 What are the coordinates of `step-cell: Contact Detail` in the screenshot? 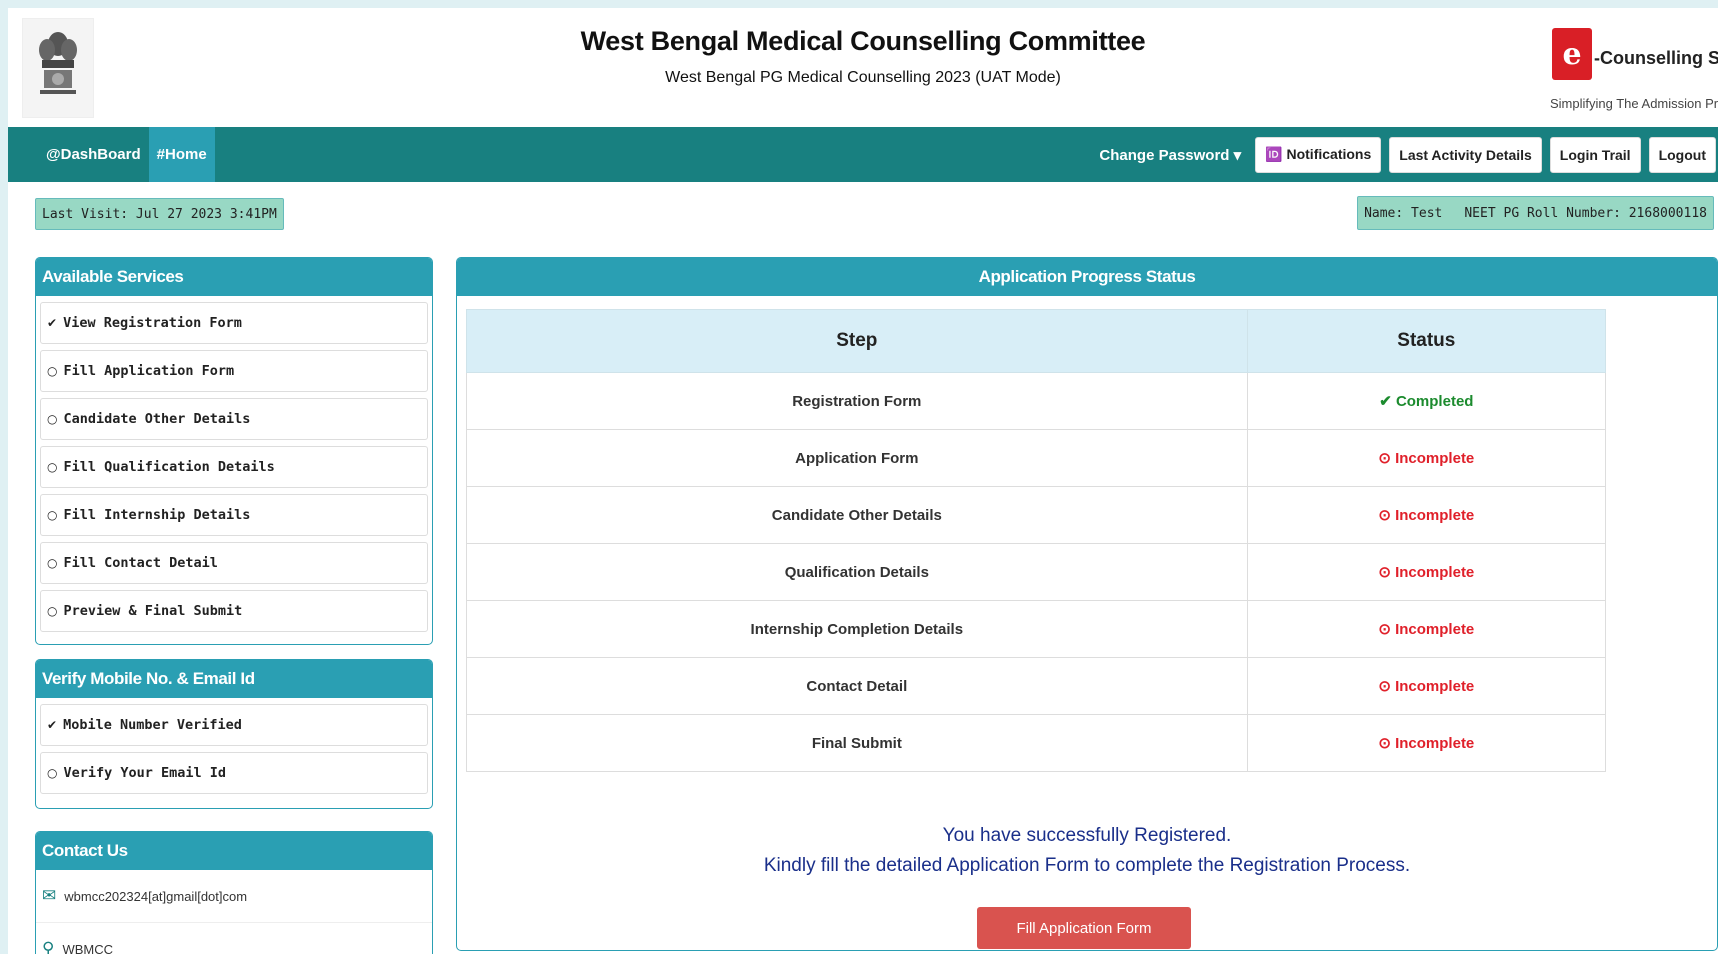 It's located at (857, 686).